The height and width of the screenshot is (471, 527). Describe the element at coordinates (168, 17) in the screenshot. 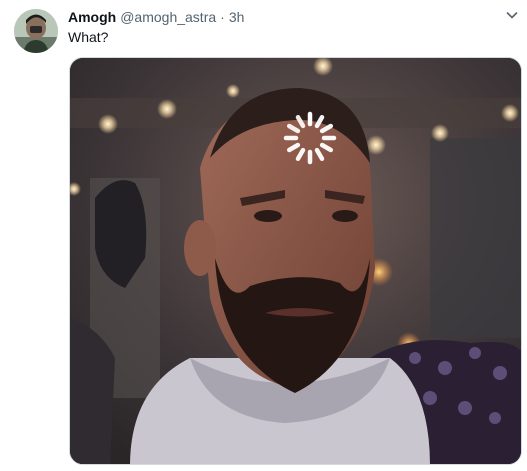

I see `author-handle: @amogh_astra` at that location.